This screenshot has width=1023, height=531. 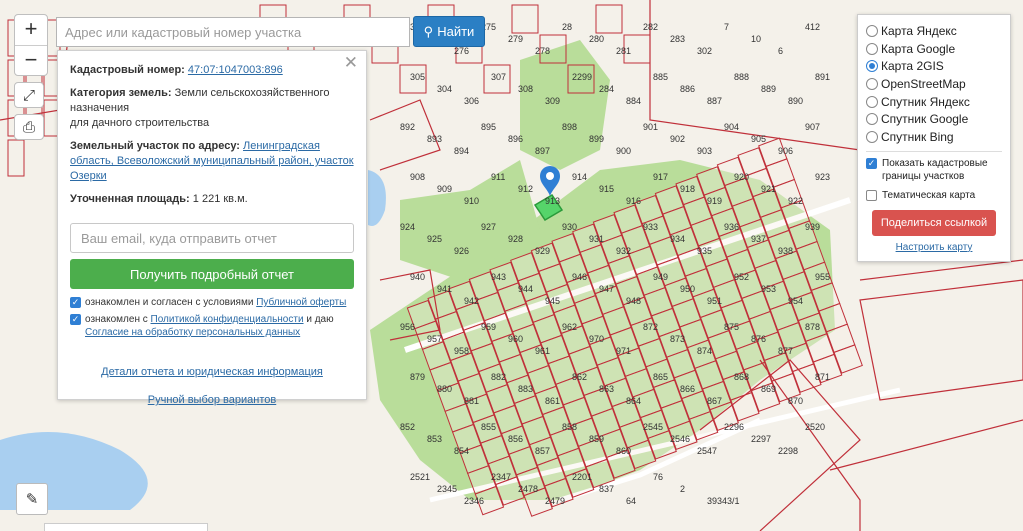 What do you see at coordinates (731, 127) in the screenshot?
I see `plot-number-label: 904` at bounding box center [731, 127].